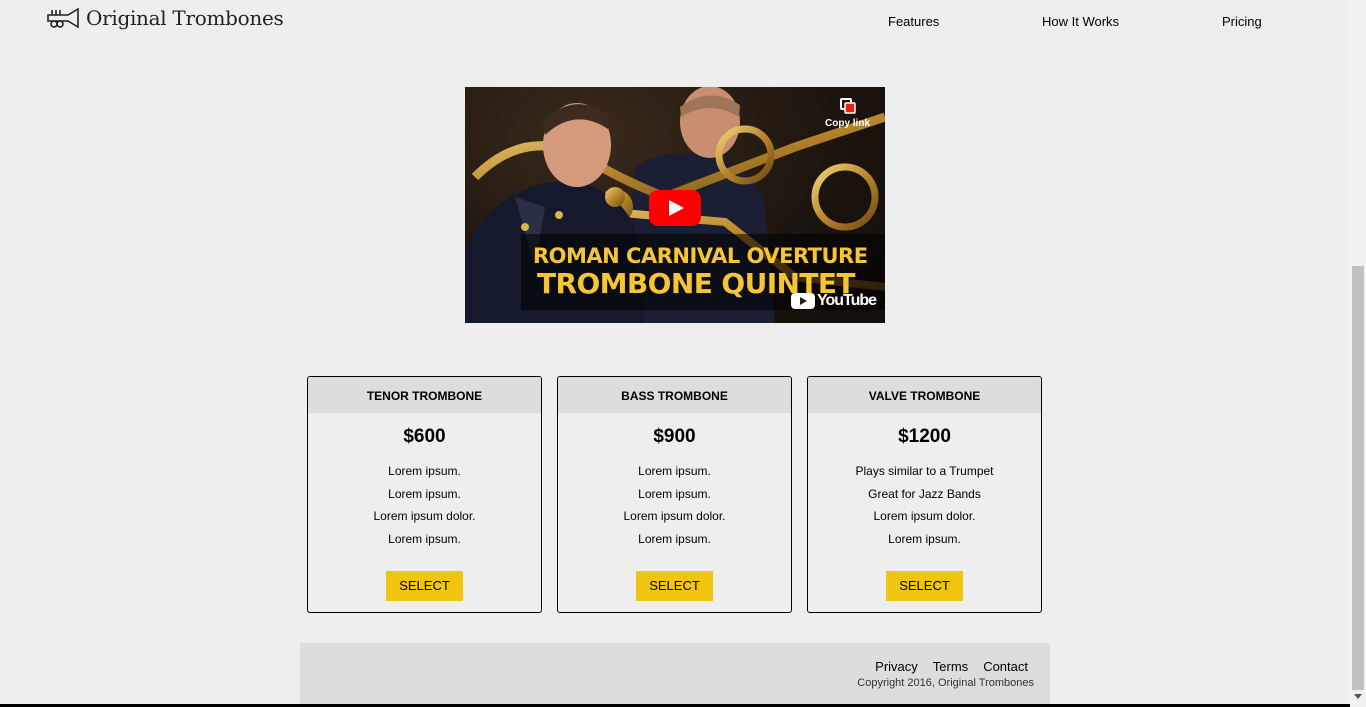 This screenshot has height=707, width=1366. Describe the element at coordinates (424, 436) in the screenshot. I see `card-price: $600` at that location.